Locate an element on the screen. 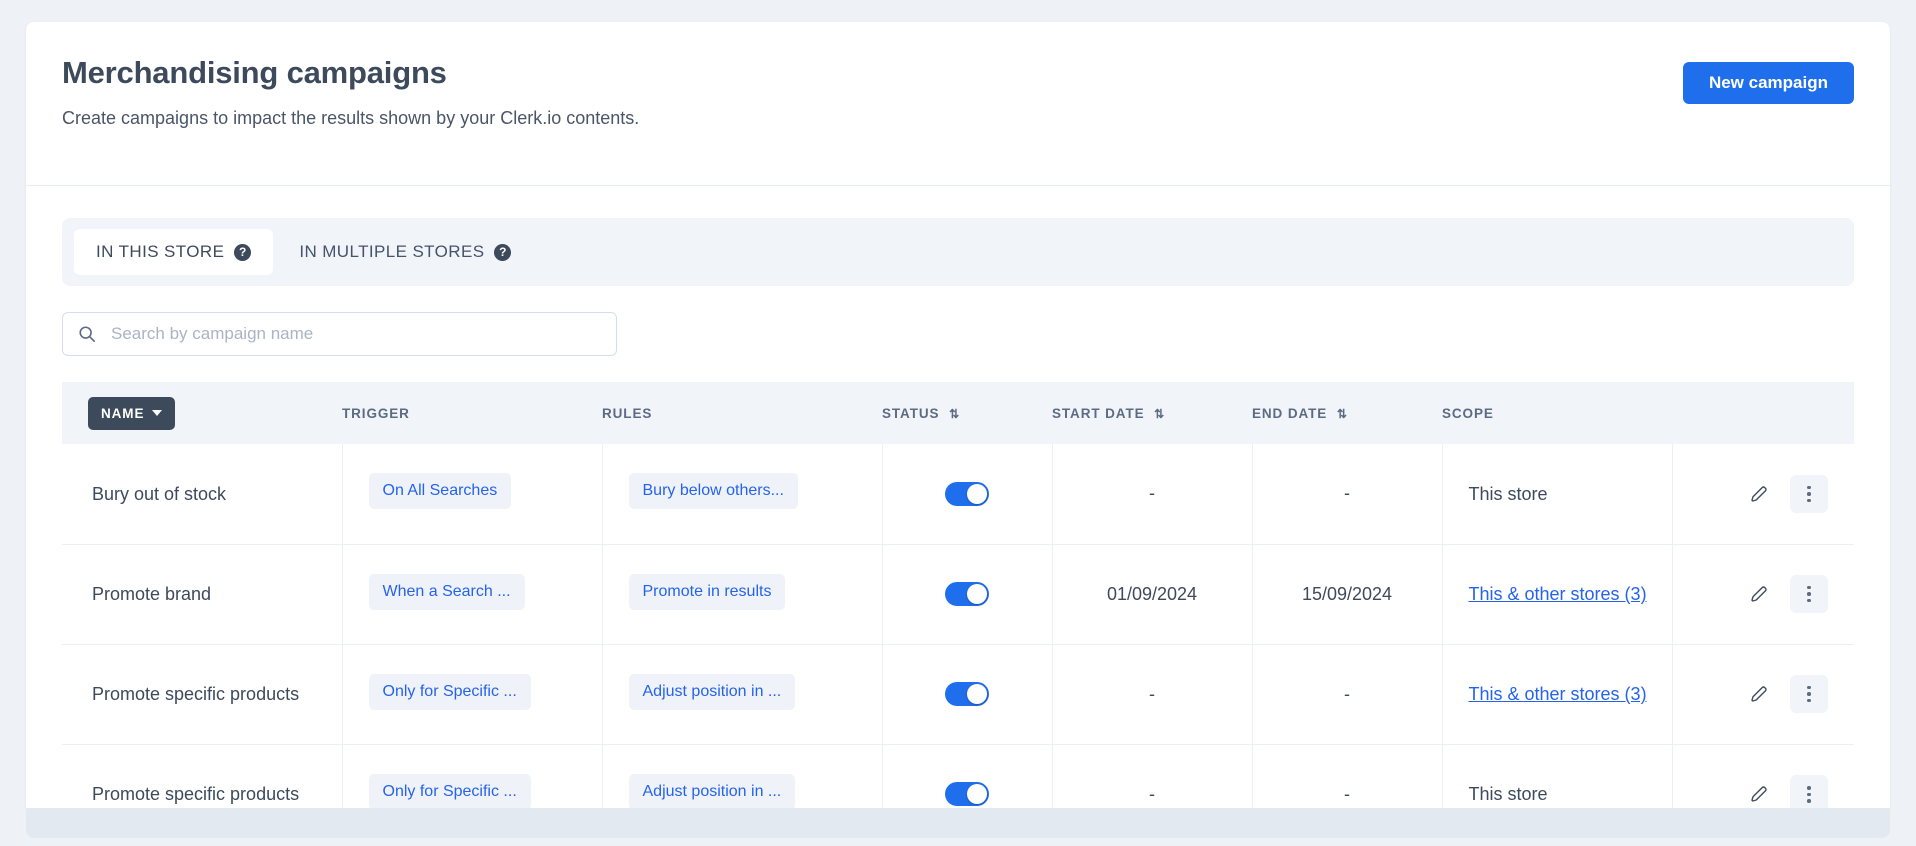  cell-campaign-name: Bury out of stock is located at coordinates (202, 494).